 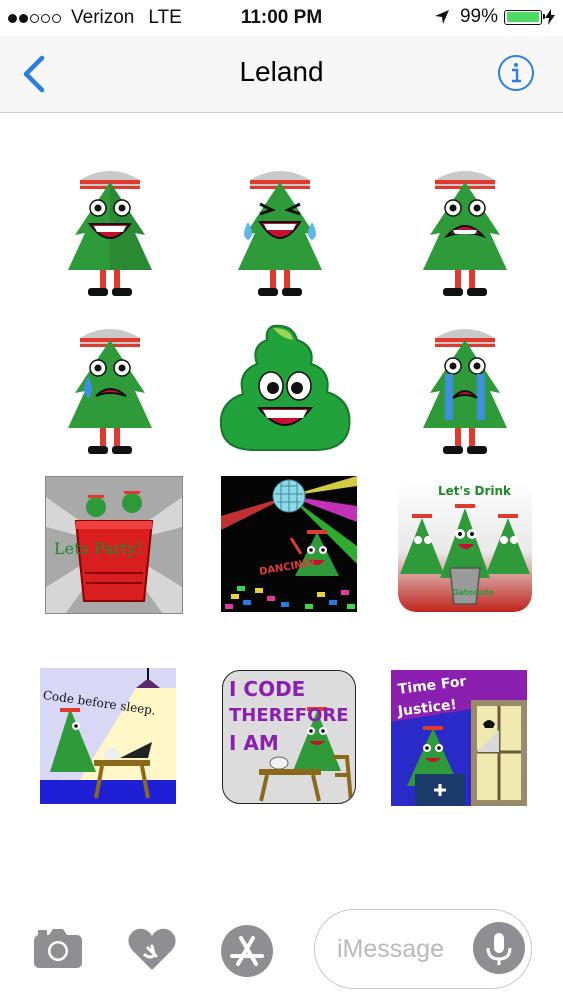 I want to click on sticker-tree-smile, so click(x=110, y=232).